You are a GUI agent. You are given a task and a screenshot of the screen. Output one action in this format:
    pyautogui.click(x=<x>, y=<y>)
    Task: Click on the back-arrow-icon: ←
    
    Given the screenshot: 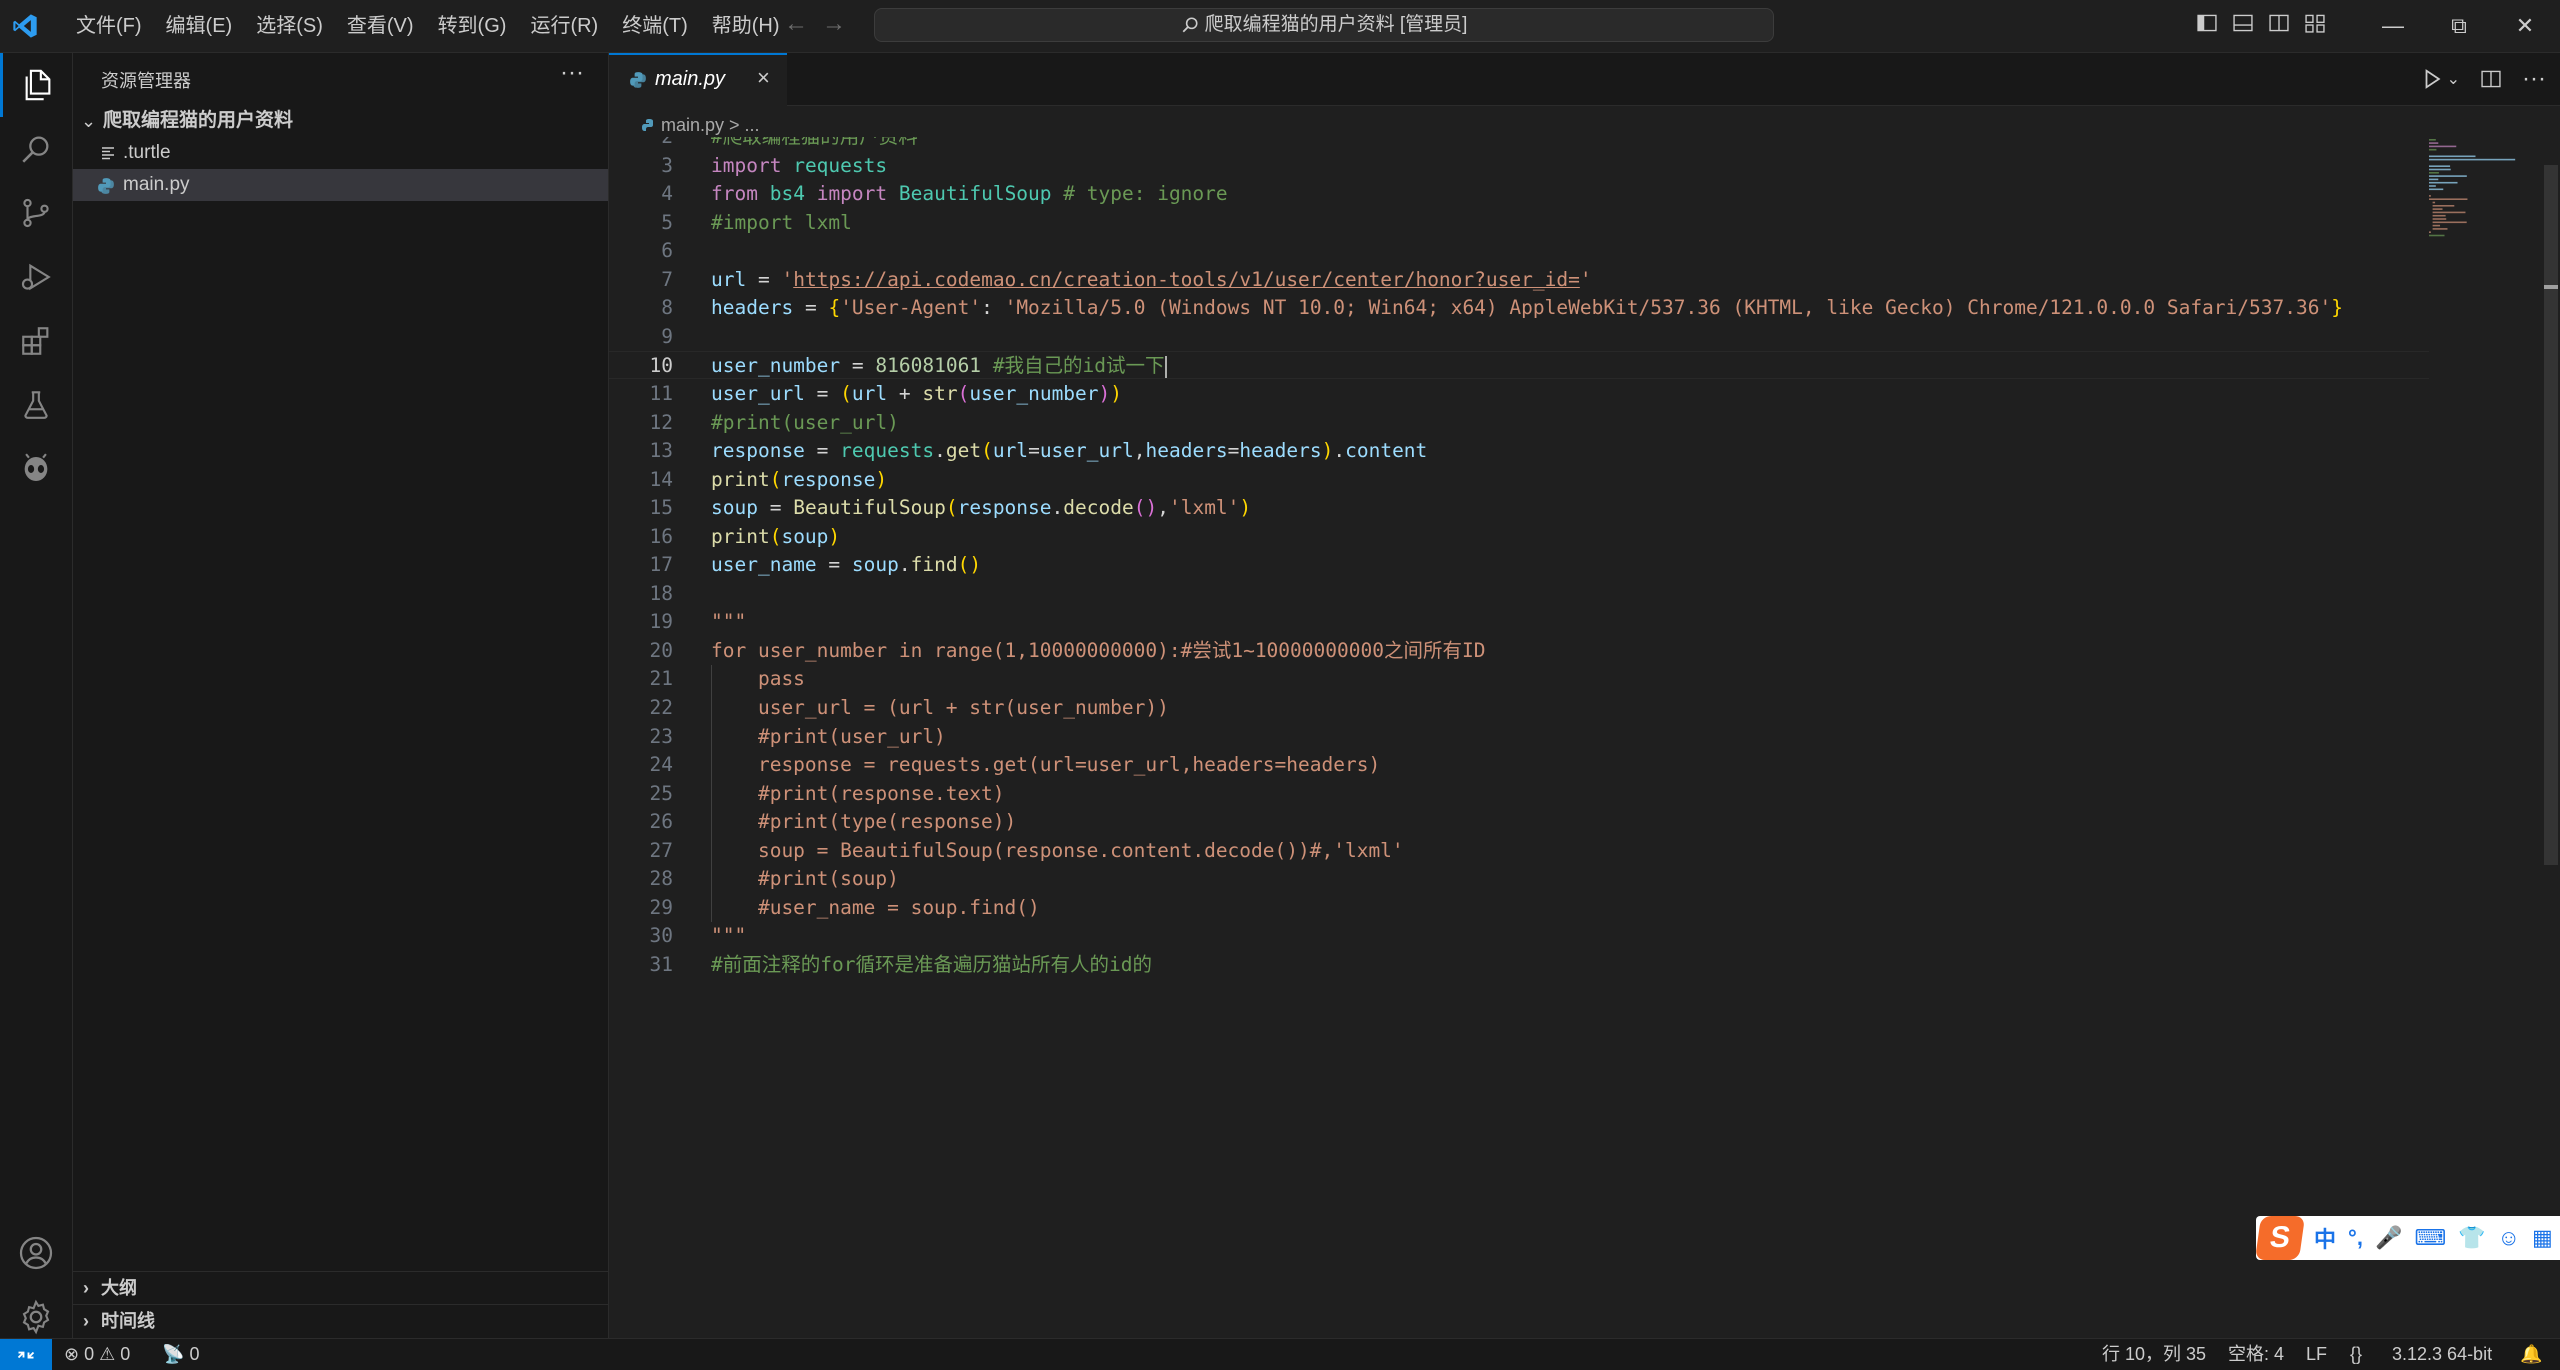 What is the action you would take?
    pyautogui.click(x=796, y=24)
    